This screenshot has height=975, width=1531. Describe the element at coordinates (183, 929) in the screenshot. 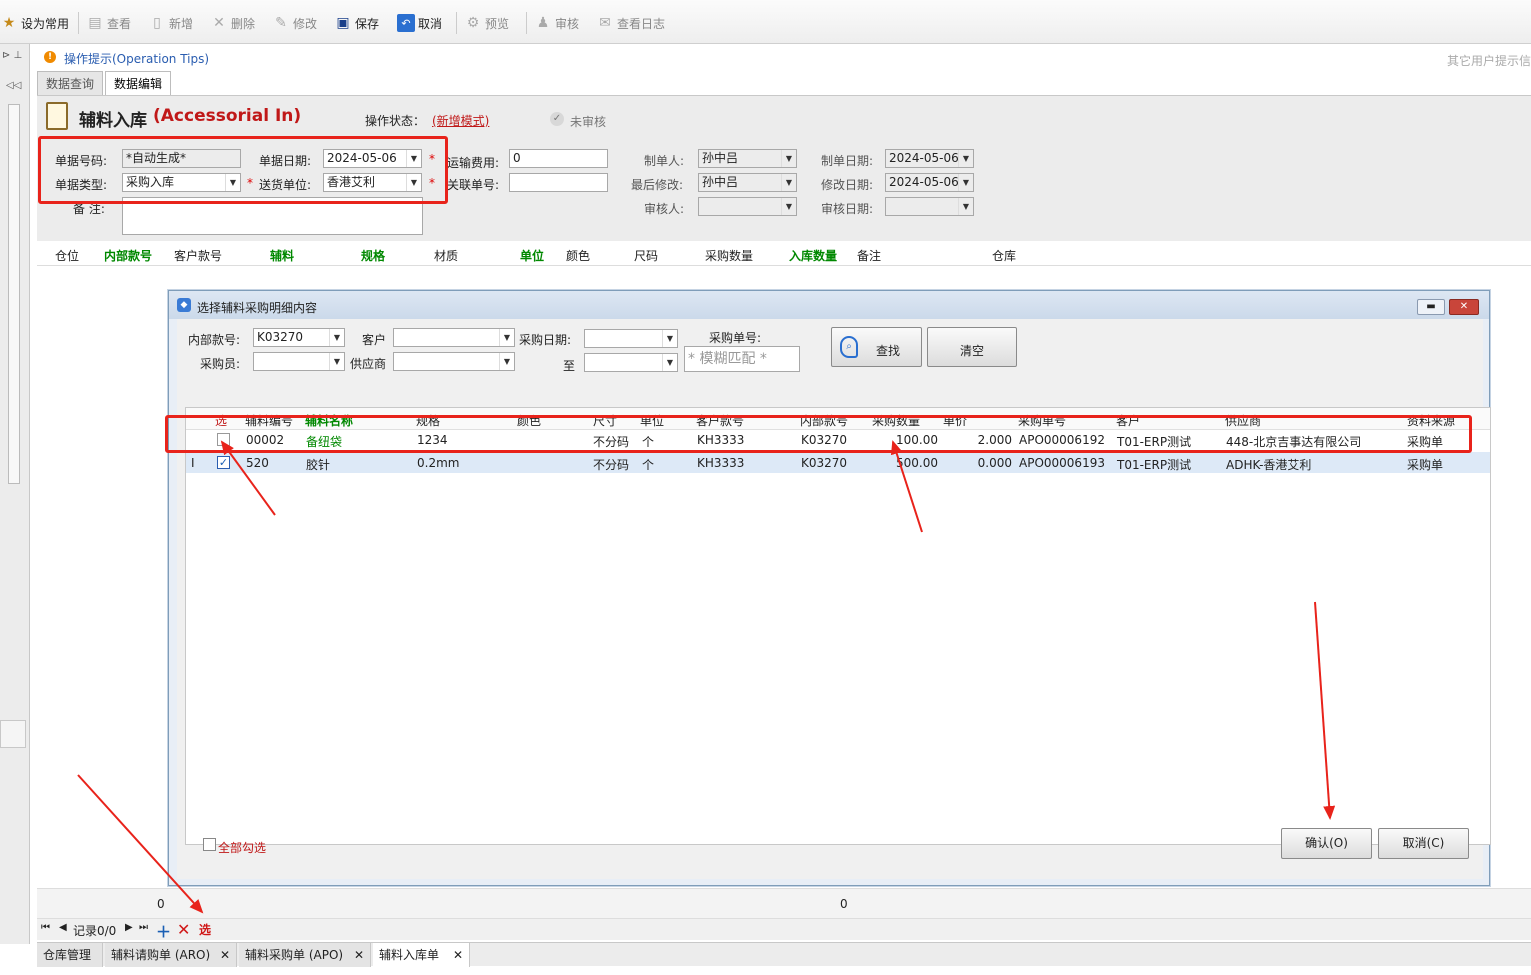

I see `delete-row-icon: ✕` at that location.